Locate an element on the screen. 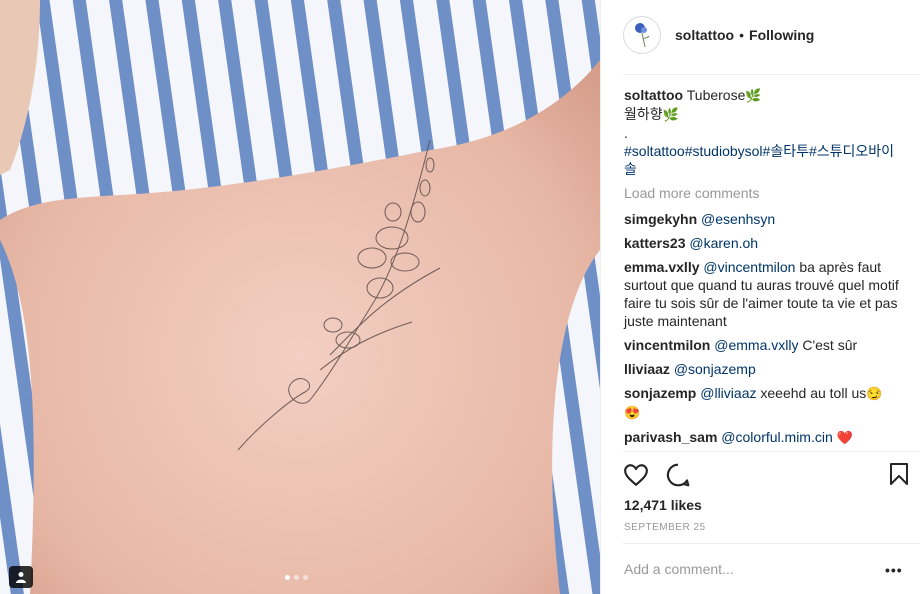 This screenshot has height=594, width=920. avatar is located at coordinates (642, 35).